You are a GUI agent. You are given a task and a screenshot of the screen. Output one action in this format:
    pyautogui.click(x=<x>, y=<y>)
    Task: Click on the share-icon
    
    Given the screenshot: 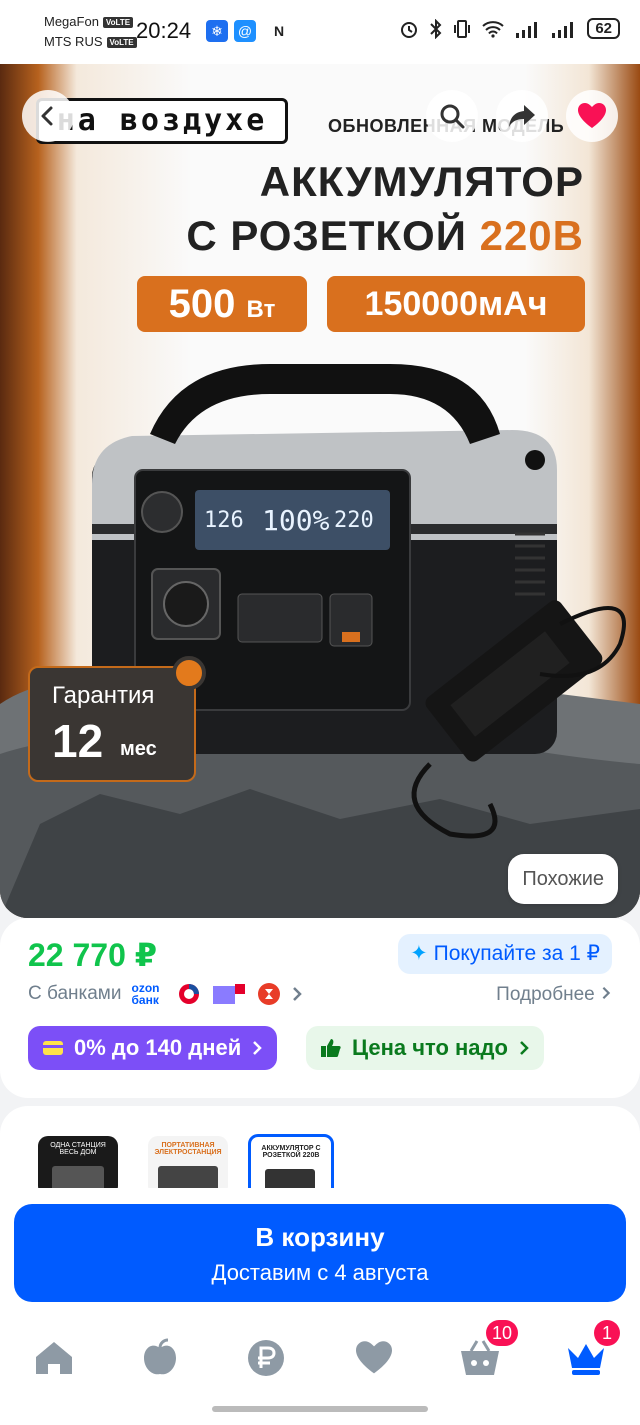 What is the action you would take?
    pyautogui.click(x=522, y=116)
    